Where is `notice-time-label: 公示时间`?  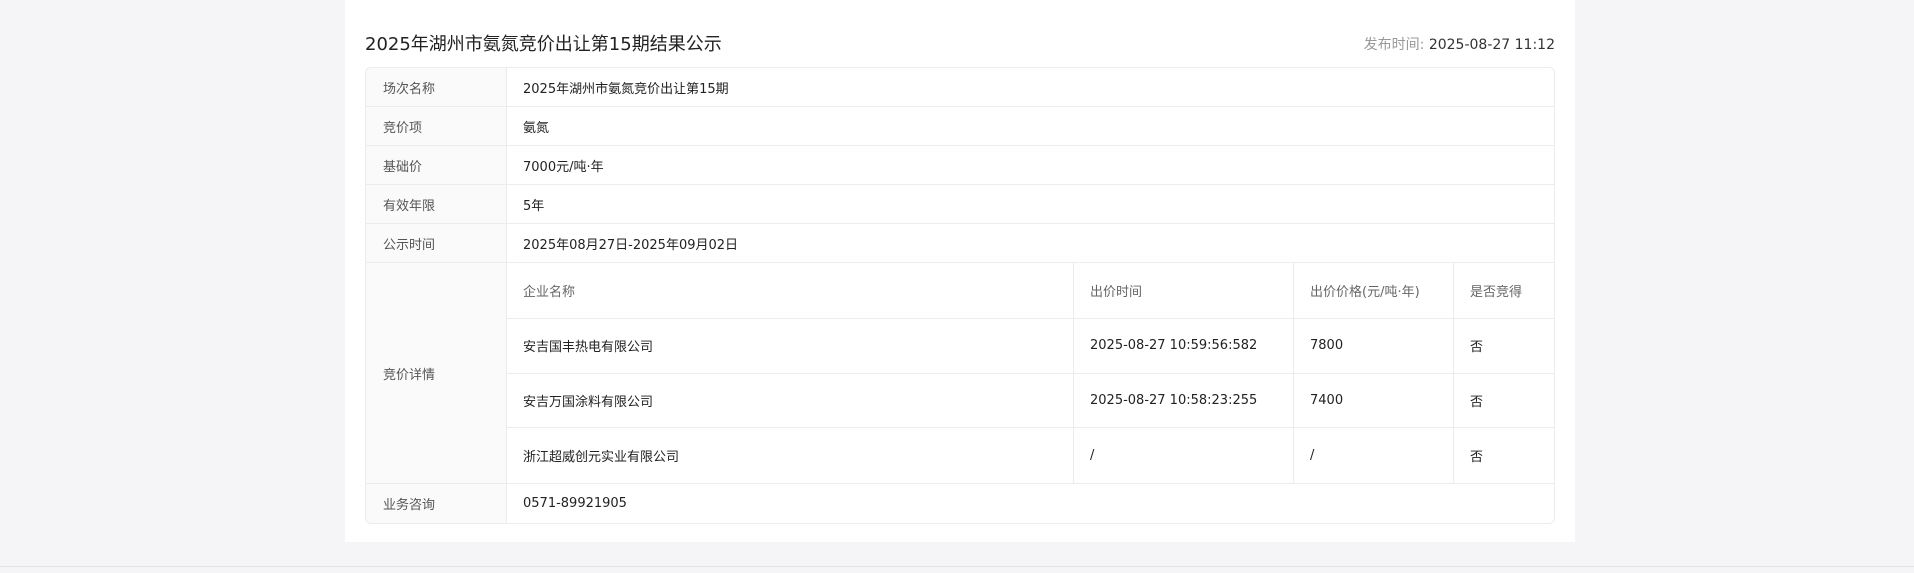
notice-time-label: 公示时间 is located at coordinates (436, 243).